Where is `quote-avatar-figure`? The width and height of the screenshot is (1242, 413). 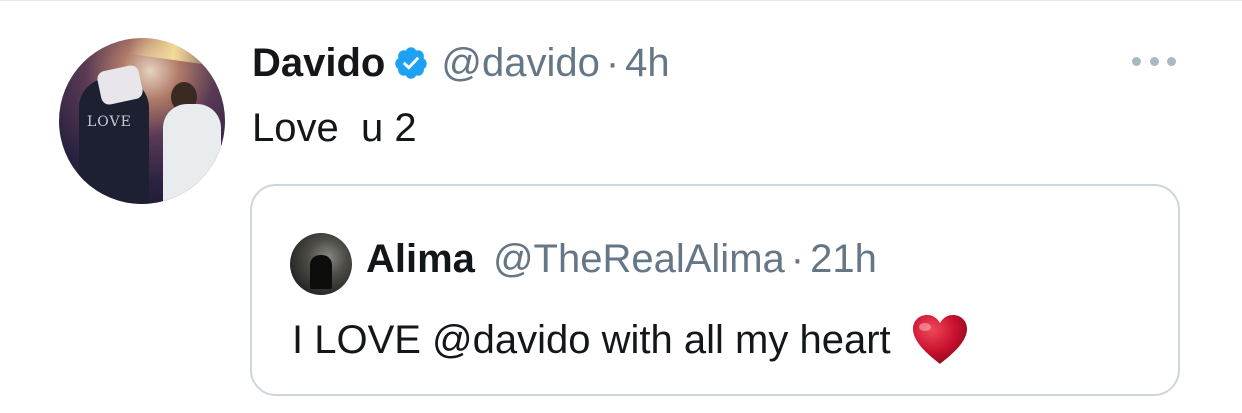 quote-avatar-figure is located at coordinates (321, 272).